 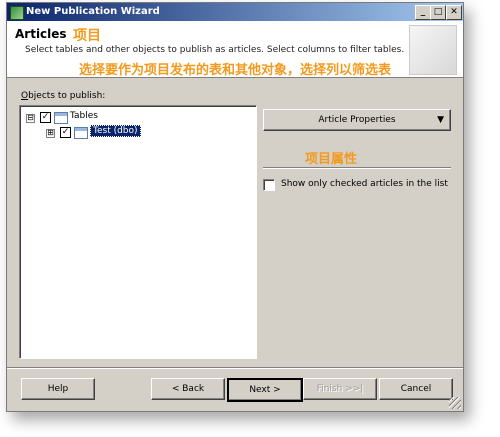 I want to click on right-separator, so click(x=357, y=168).